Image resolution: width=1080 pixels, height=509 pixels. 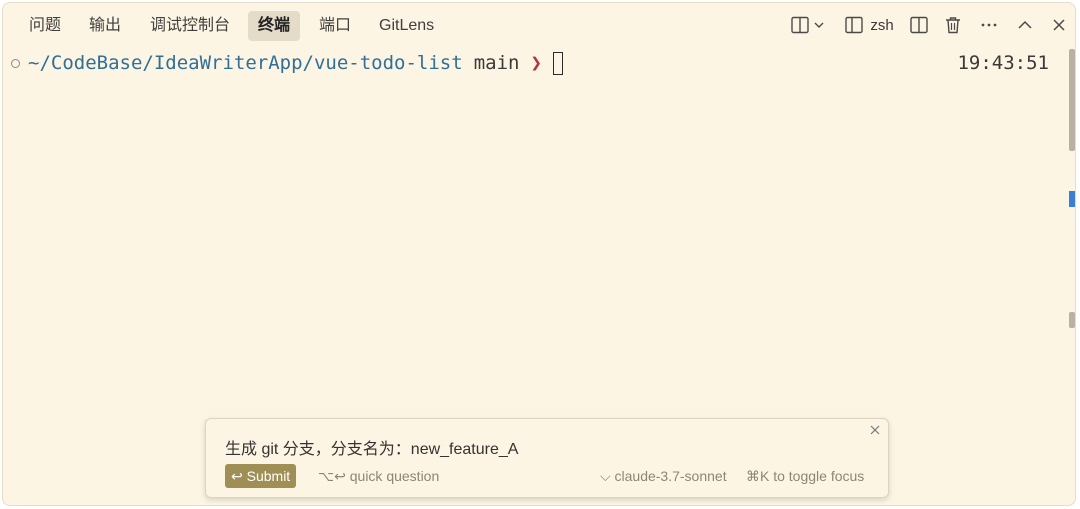 I want to click on toggle-panel-button, so click(x=919, y=25).